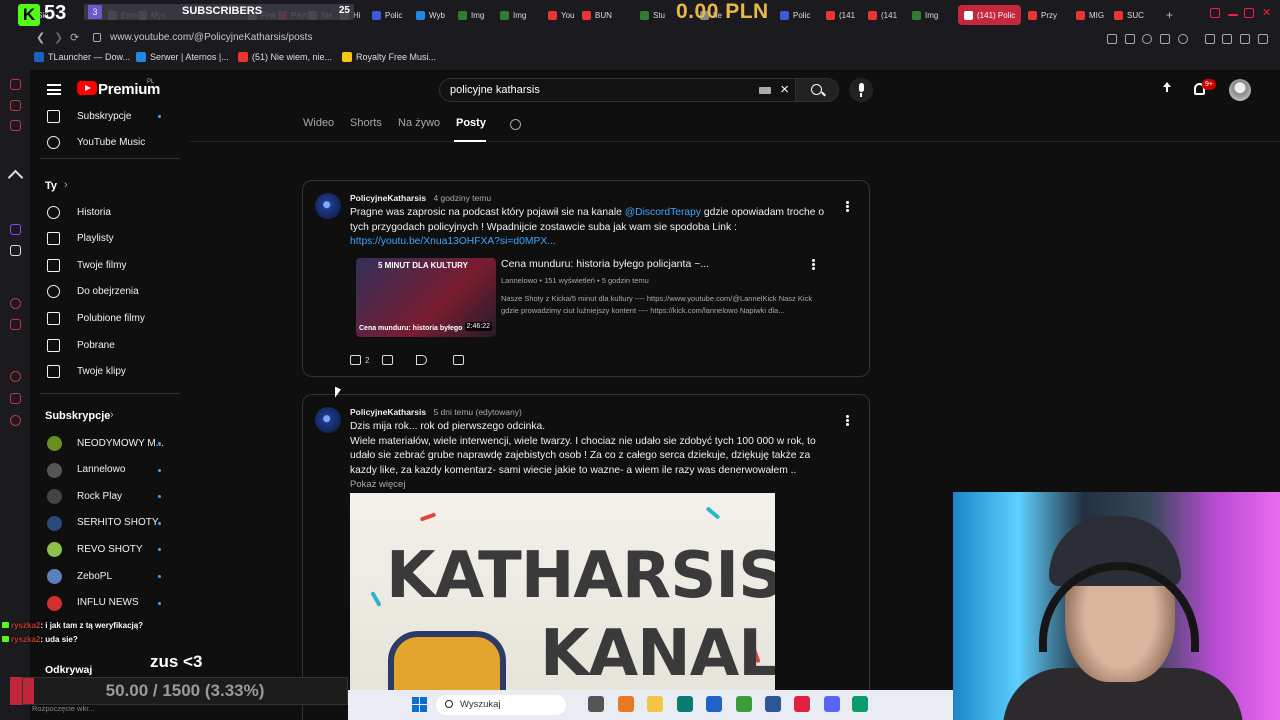 Image resolution: width=1280 pixels, height=720 pixels. What do you see at coordinates (107, 345) in the screenshot?
I see `nav-item: Pobrane` at bounding box center [107, 345].